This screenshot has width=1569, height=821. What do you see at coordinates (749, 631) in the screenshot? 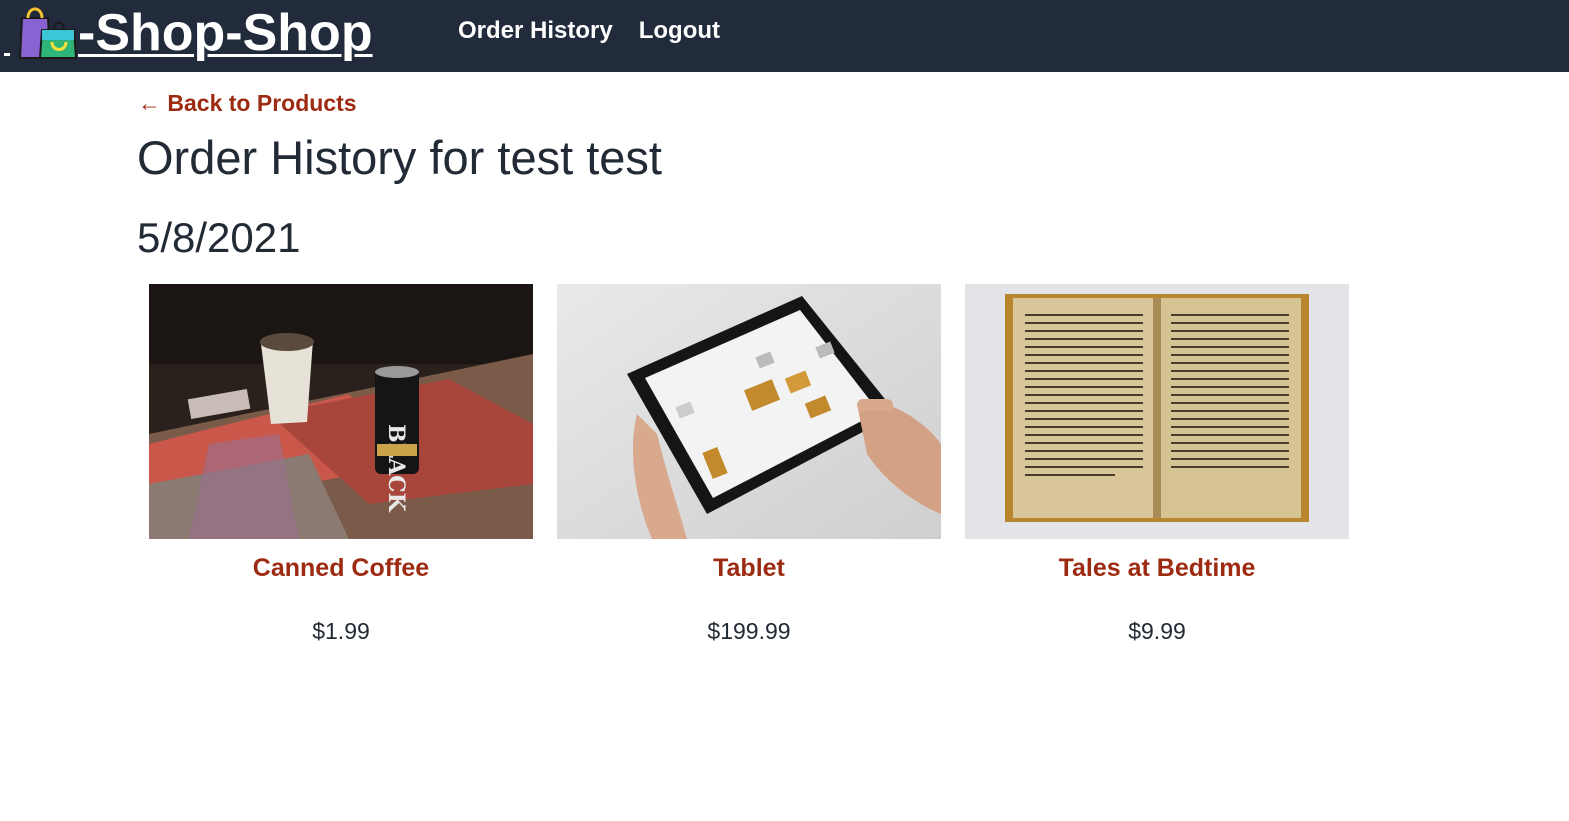
I see `product-price: $199.99` at bounding box center [749, 631].